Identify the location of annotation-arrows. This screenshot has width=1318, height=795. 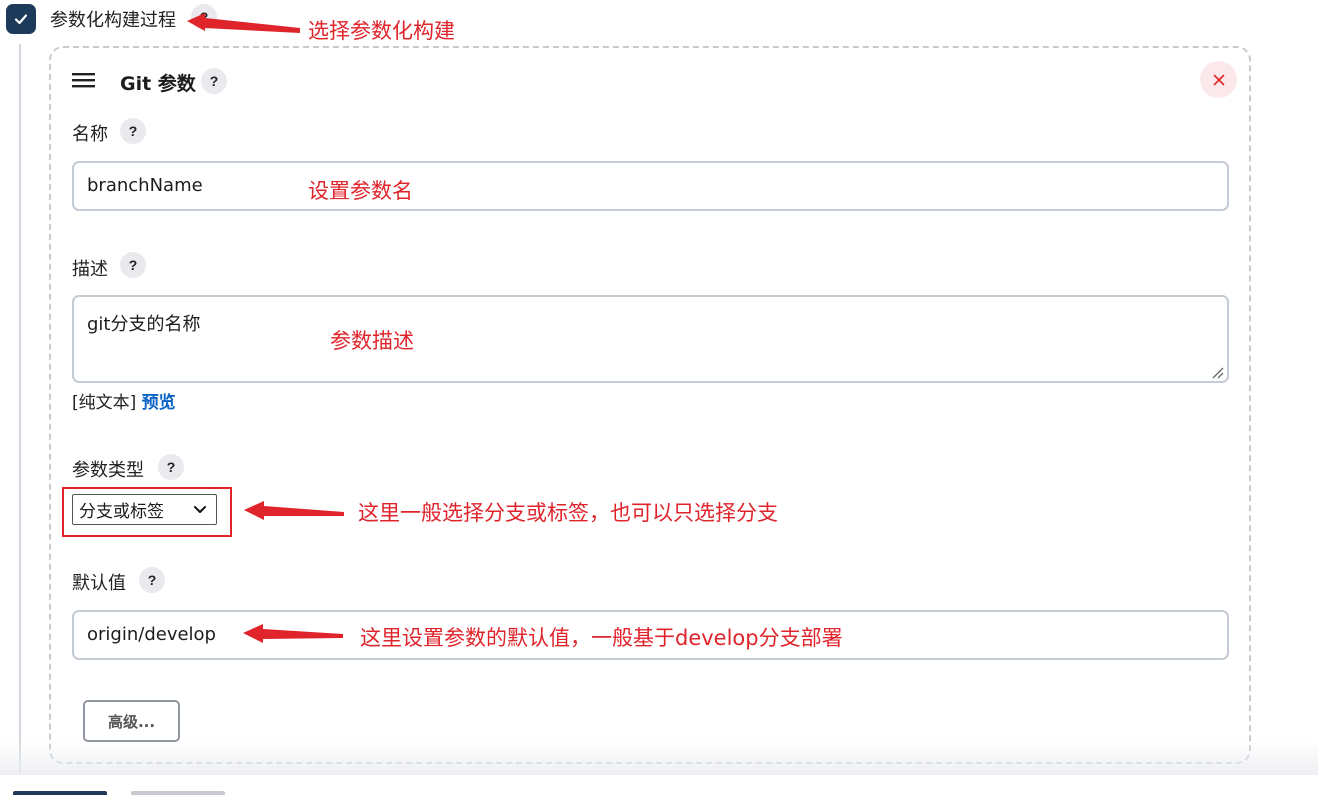
(265, 328).